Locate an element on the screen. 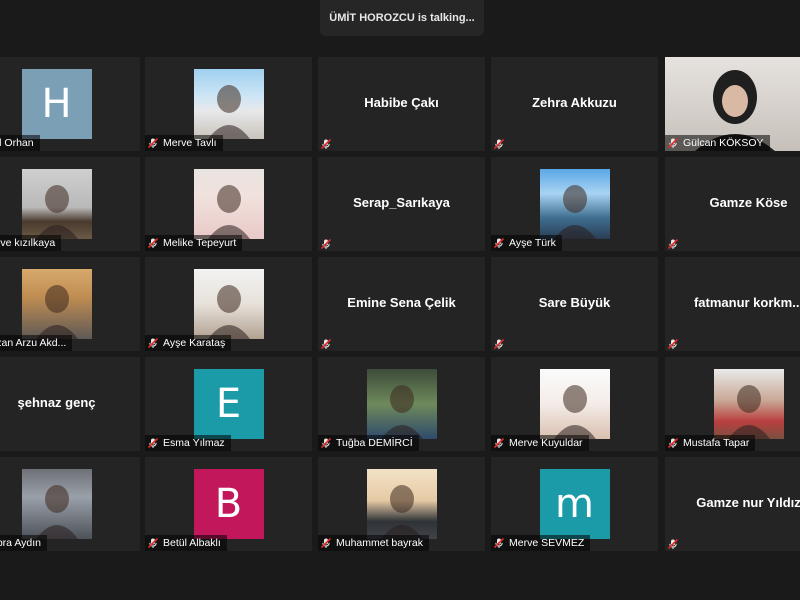 The image size is (800, 600). avatar-letter: E is located at coordinates (228, 404).